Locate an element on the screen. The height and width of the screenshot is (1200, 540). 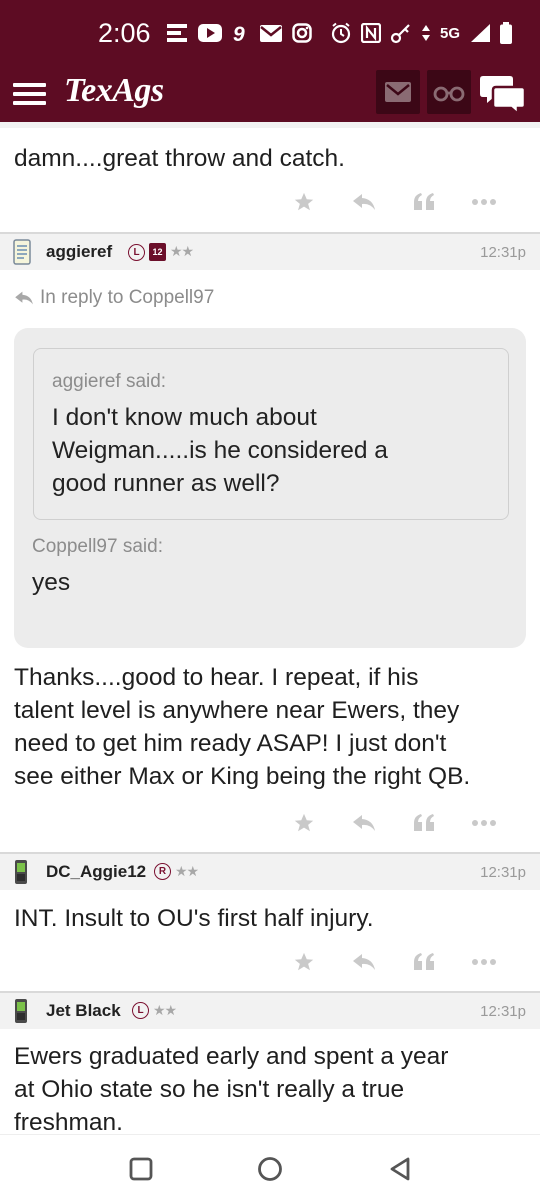
nine-icon: 9 is located at coordinates (239, 33).